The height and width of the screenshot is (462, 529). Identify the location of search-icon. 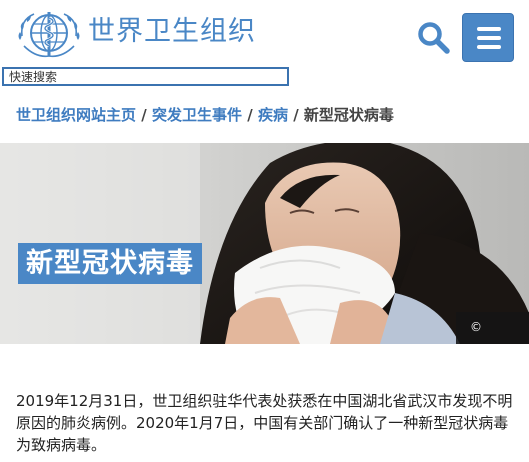
(433, 37).